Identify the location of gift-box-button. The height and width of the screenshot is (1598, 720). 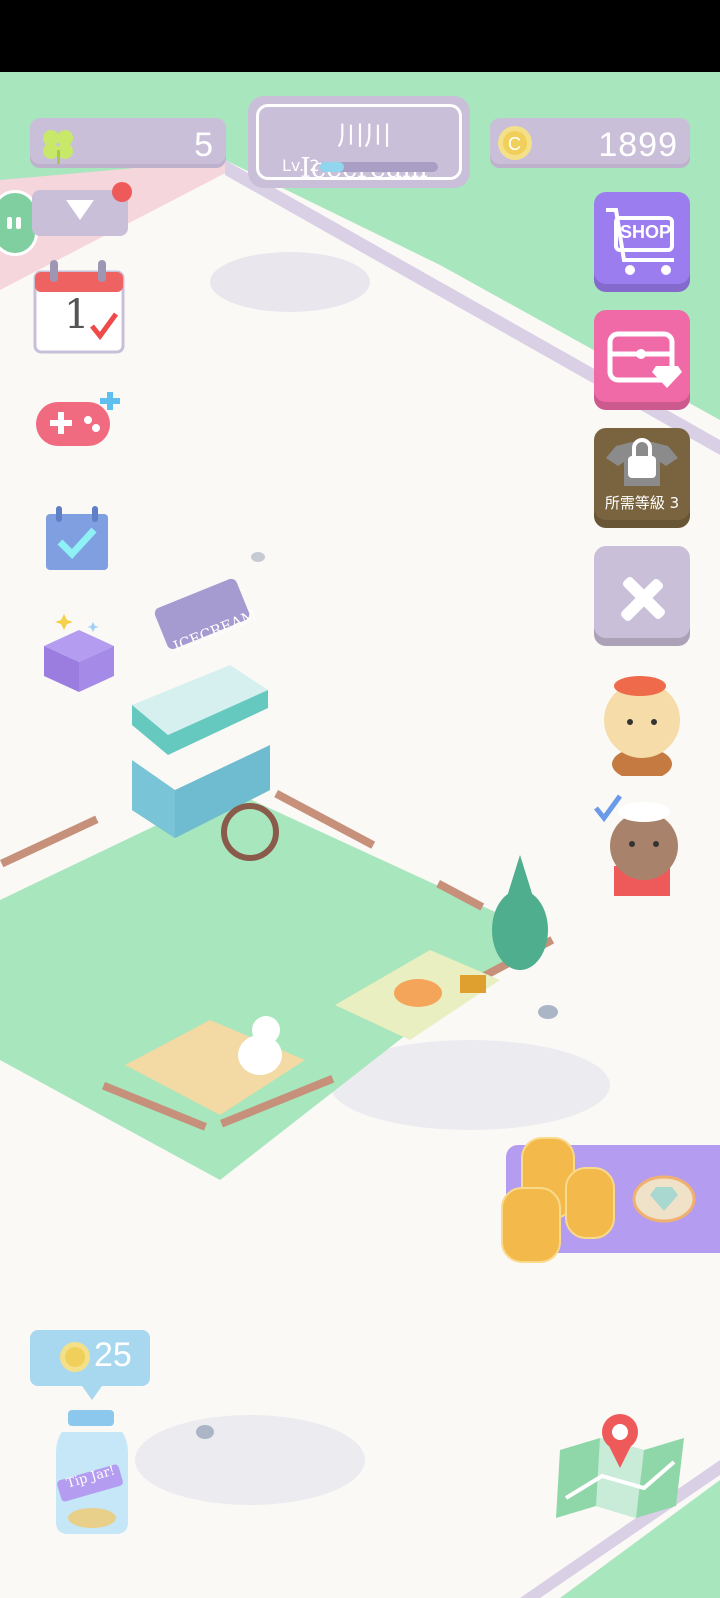
(79, 654).